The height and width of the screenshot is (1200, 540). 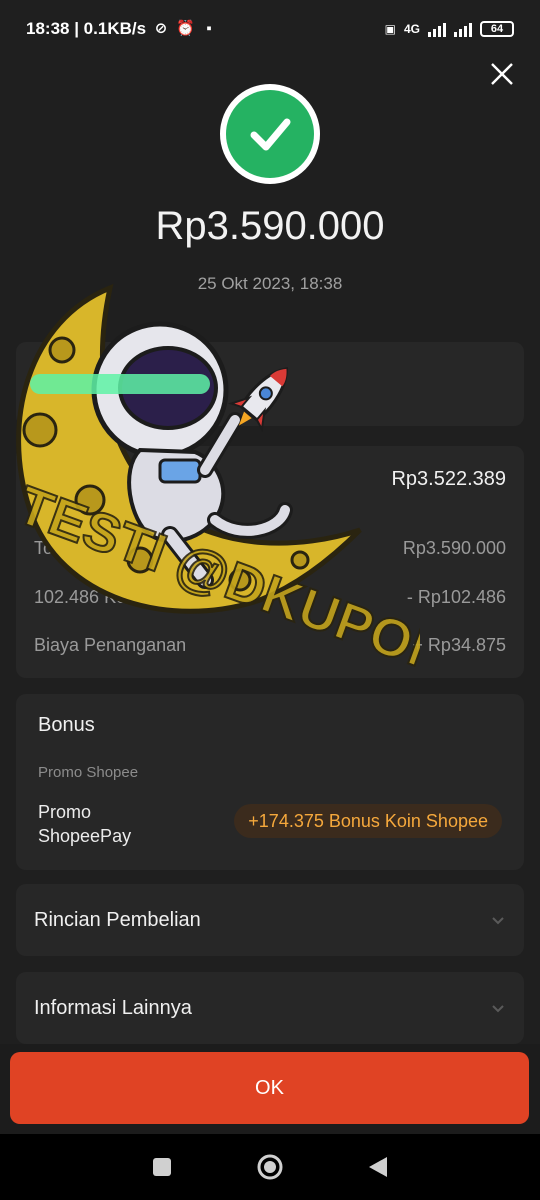 What do you see at coordinates (185, 28) in the screenshot?
I see `alarm-icon: ⏰` at bounding box center [185, 28].